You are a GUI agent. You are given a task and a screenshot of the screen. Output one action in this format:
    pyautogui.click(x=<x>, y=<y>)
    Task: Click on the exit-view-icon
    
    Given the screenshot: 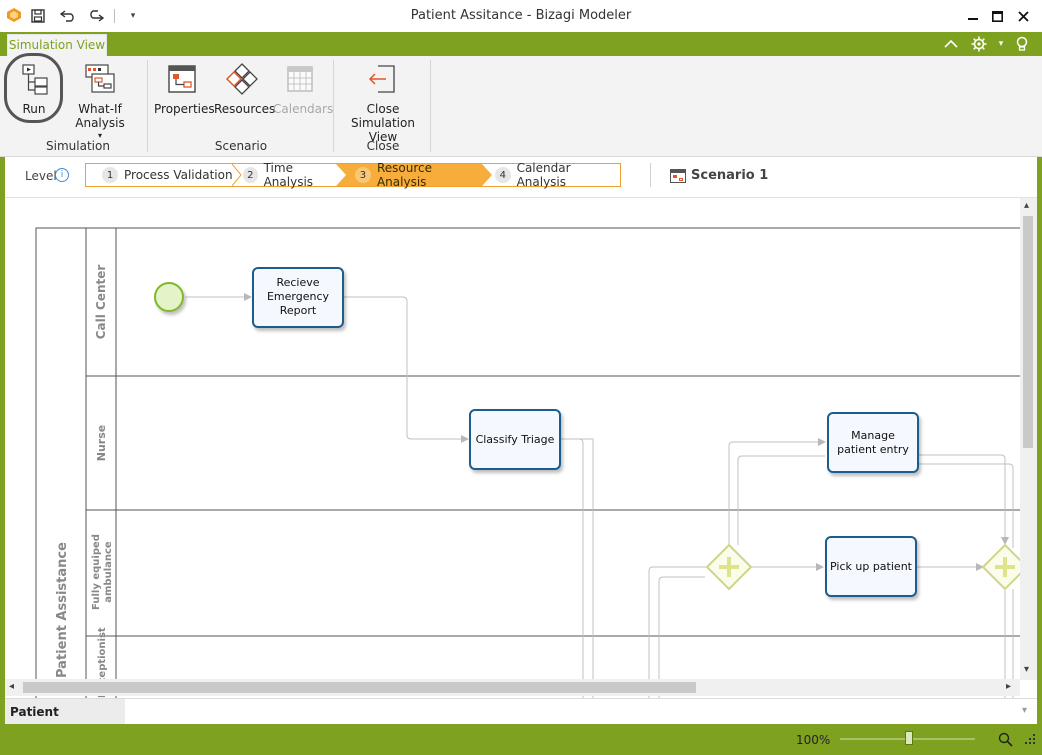 What is the action you would take?
    pyautogui.click(x=381, y=79)
    